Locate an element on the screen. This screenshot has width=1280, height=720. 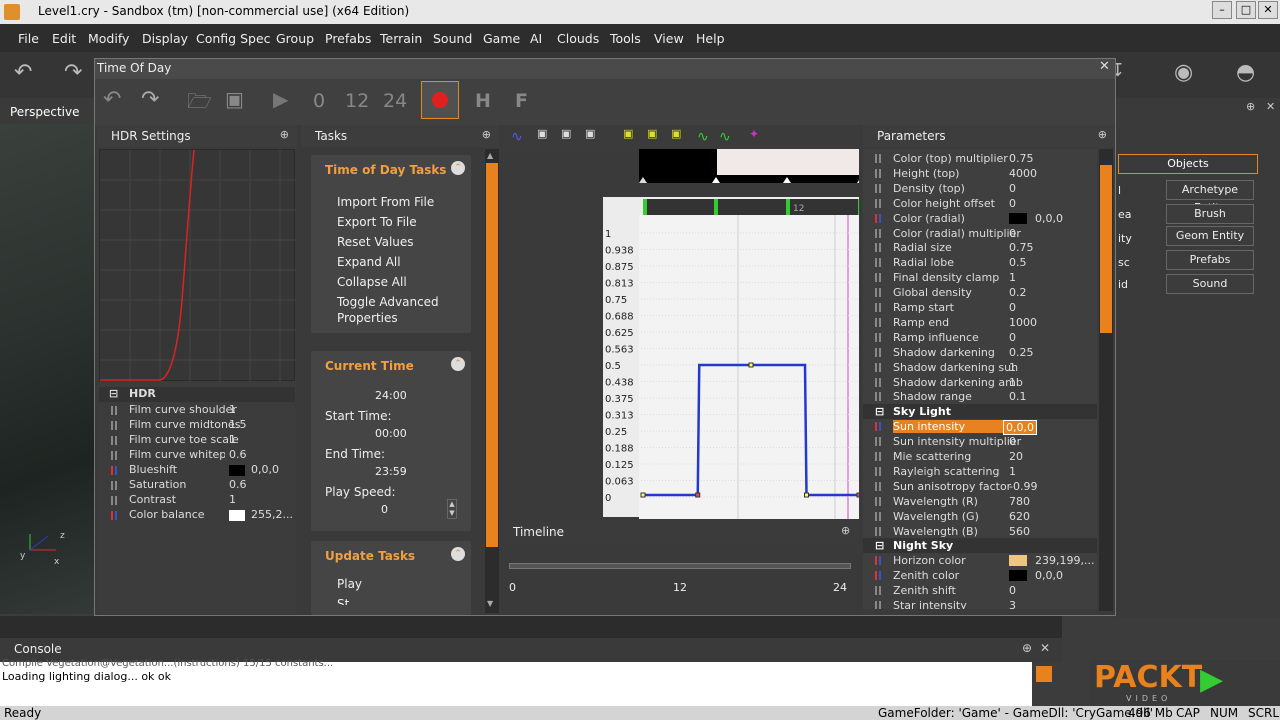
undo-icon: ↶ is located at coordinates (112, 99).